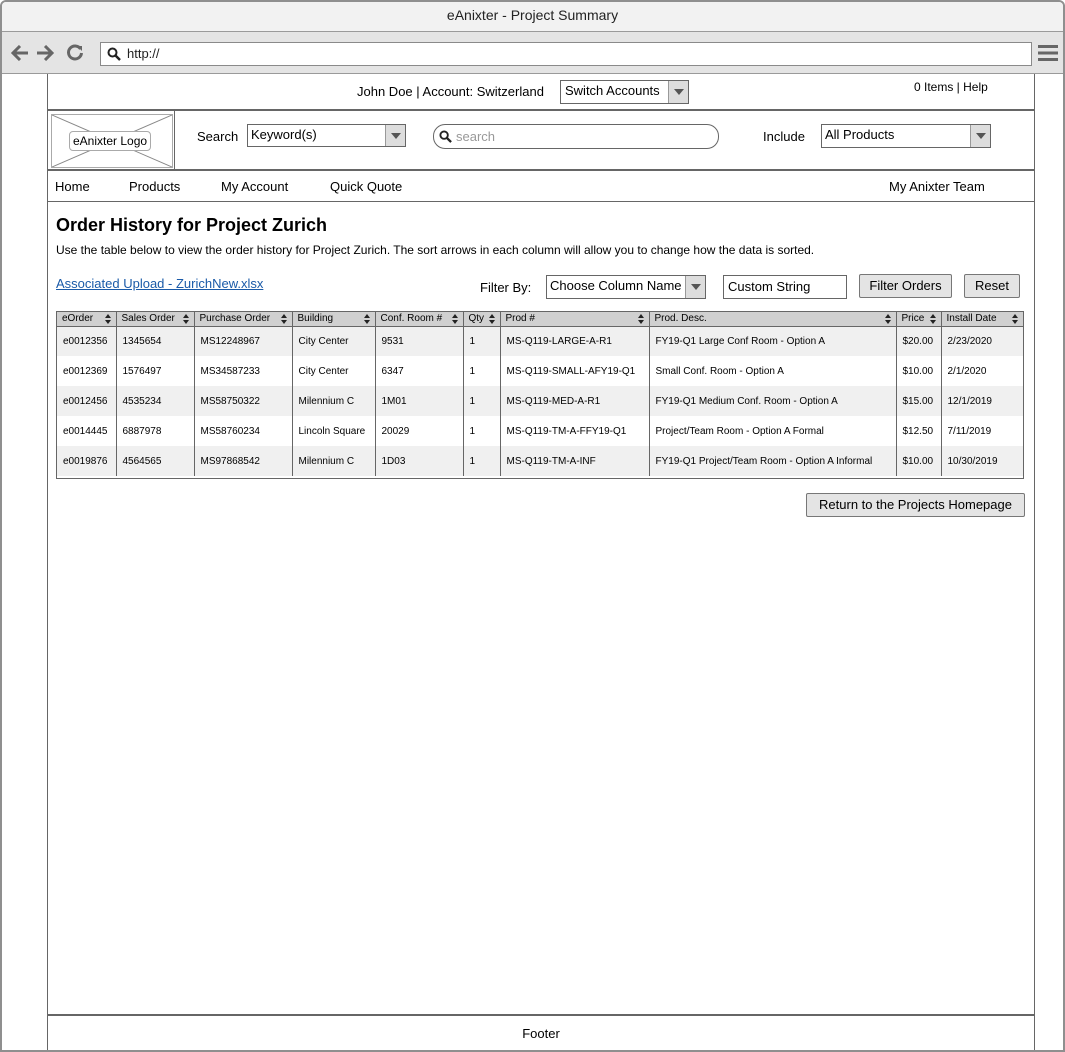  Describe the element at coordinates (982, 461) in the screenshot. I see `cell-install-date: 10/30/2019` at that location.